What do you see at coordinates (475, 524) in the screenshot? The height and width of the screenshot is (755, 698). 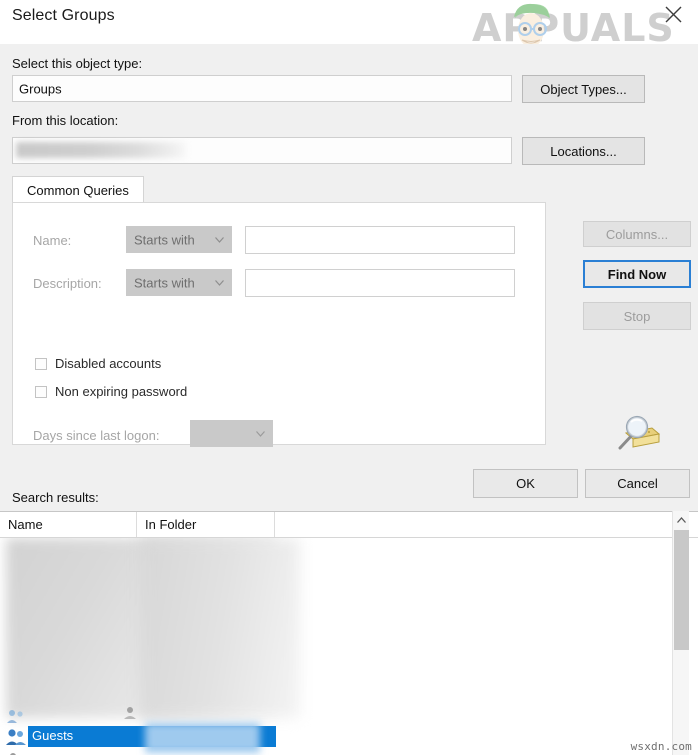 I see `column-header-filler` at bounding box center [475, 524].